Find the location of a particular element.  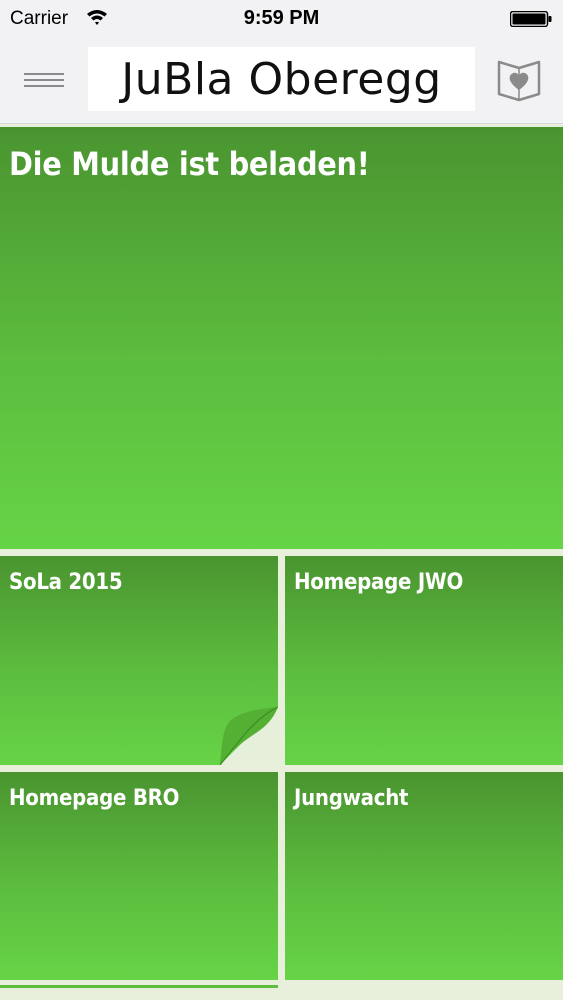

navigation-bar: JuBla Oberegg is located at coordinates (281, 81).